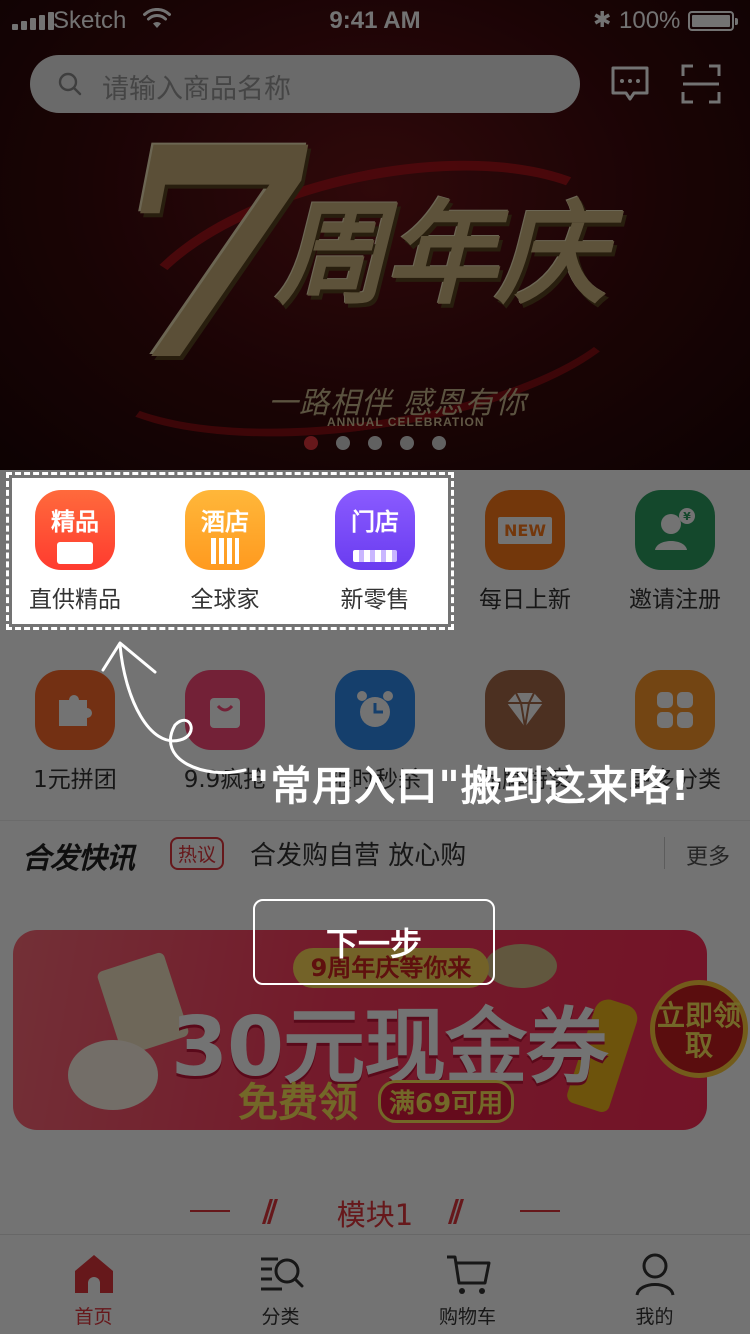 Image resolution: width=750 pixels, height=1334 pixels. Describe the element at coordinates (406, 422) in the screenshot. I see `banner-subtitle-en: ANNUAL CELEBRATION` at that location.